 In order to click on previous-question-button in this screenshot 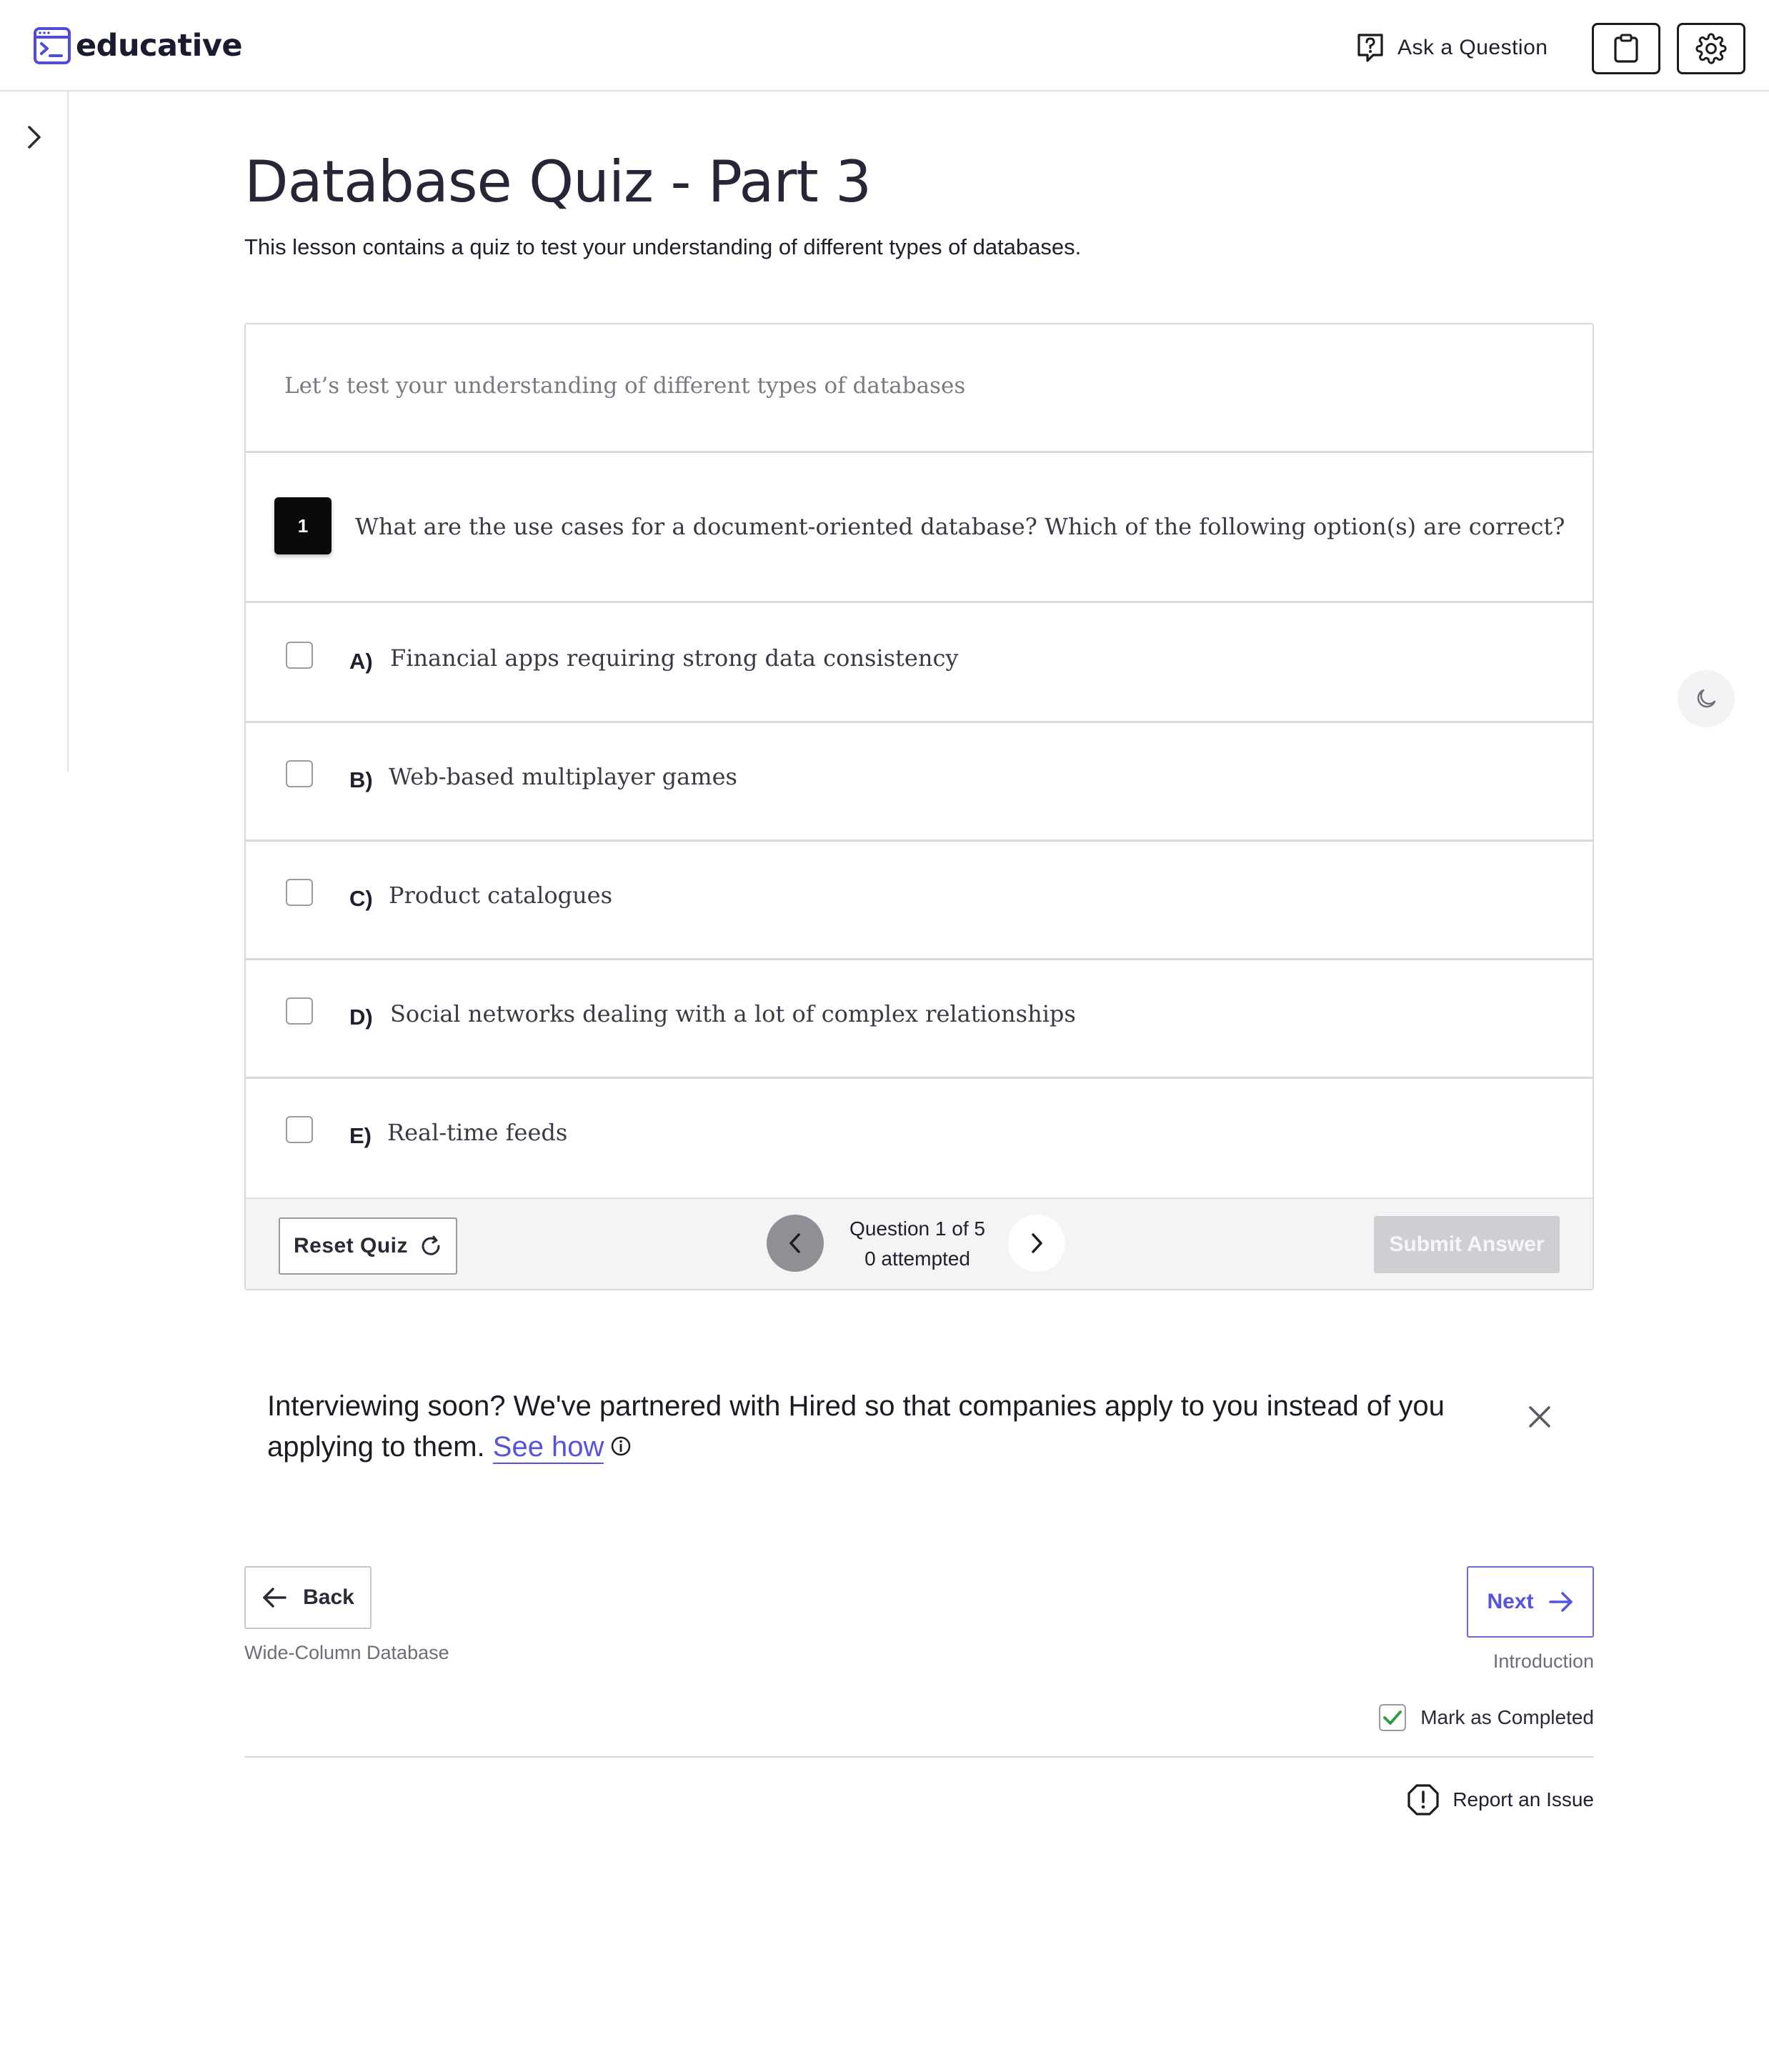, I will do `click(796, 1243)`.